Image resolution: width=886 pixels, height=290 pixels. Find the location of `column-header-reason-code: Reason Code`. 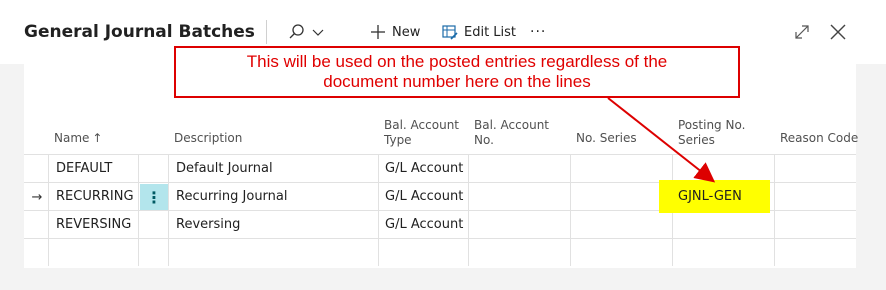

column-header-reason-code: Reason Code is located at coordinates (819, 138).